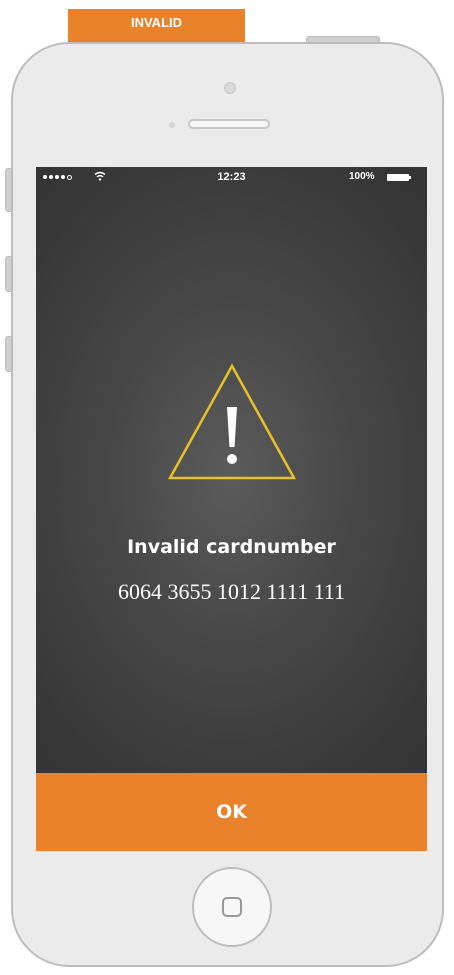  I want to click on warning-triangle-icon, so click(232, 421).